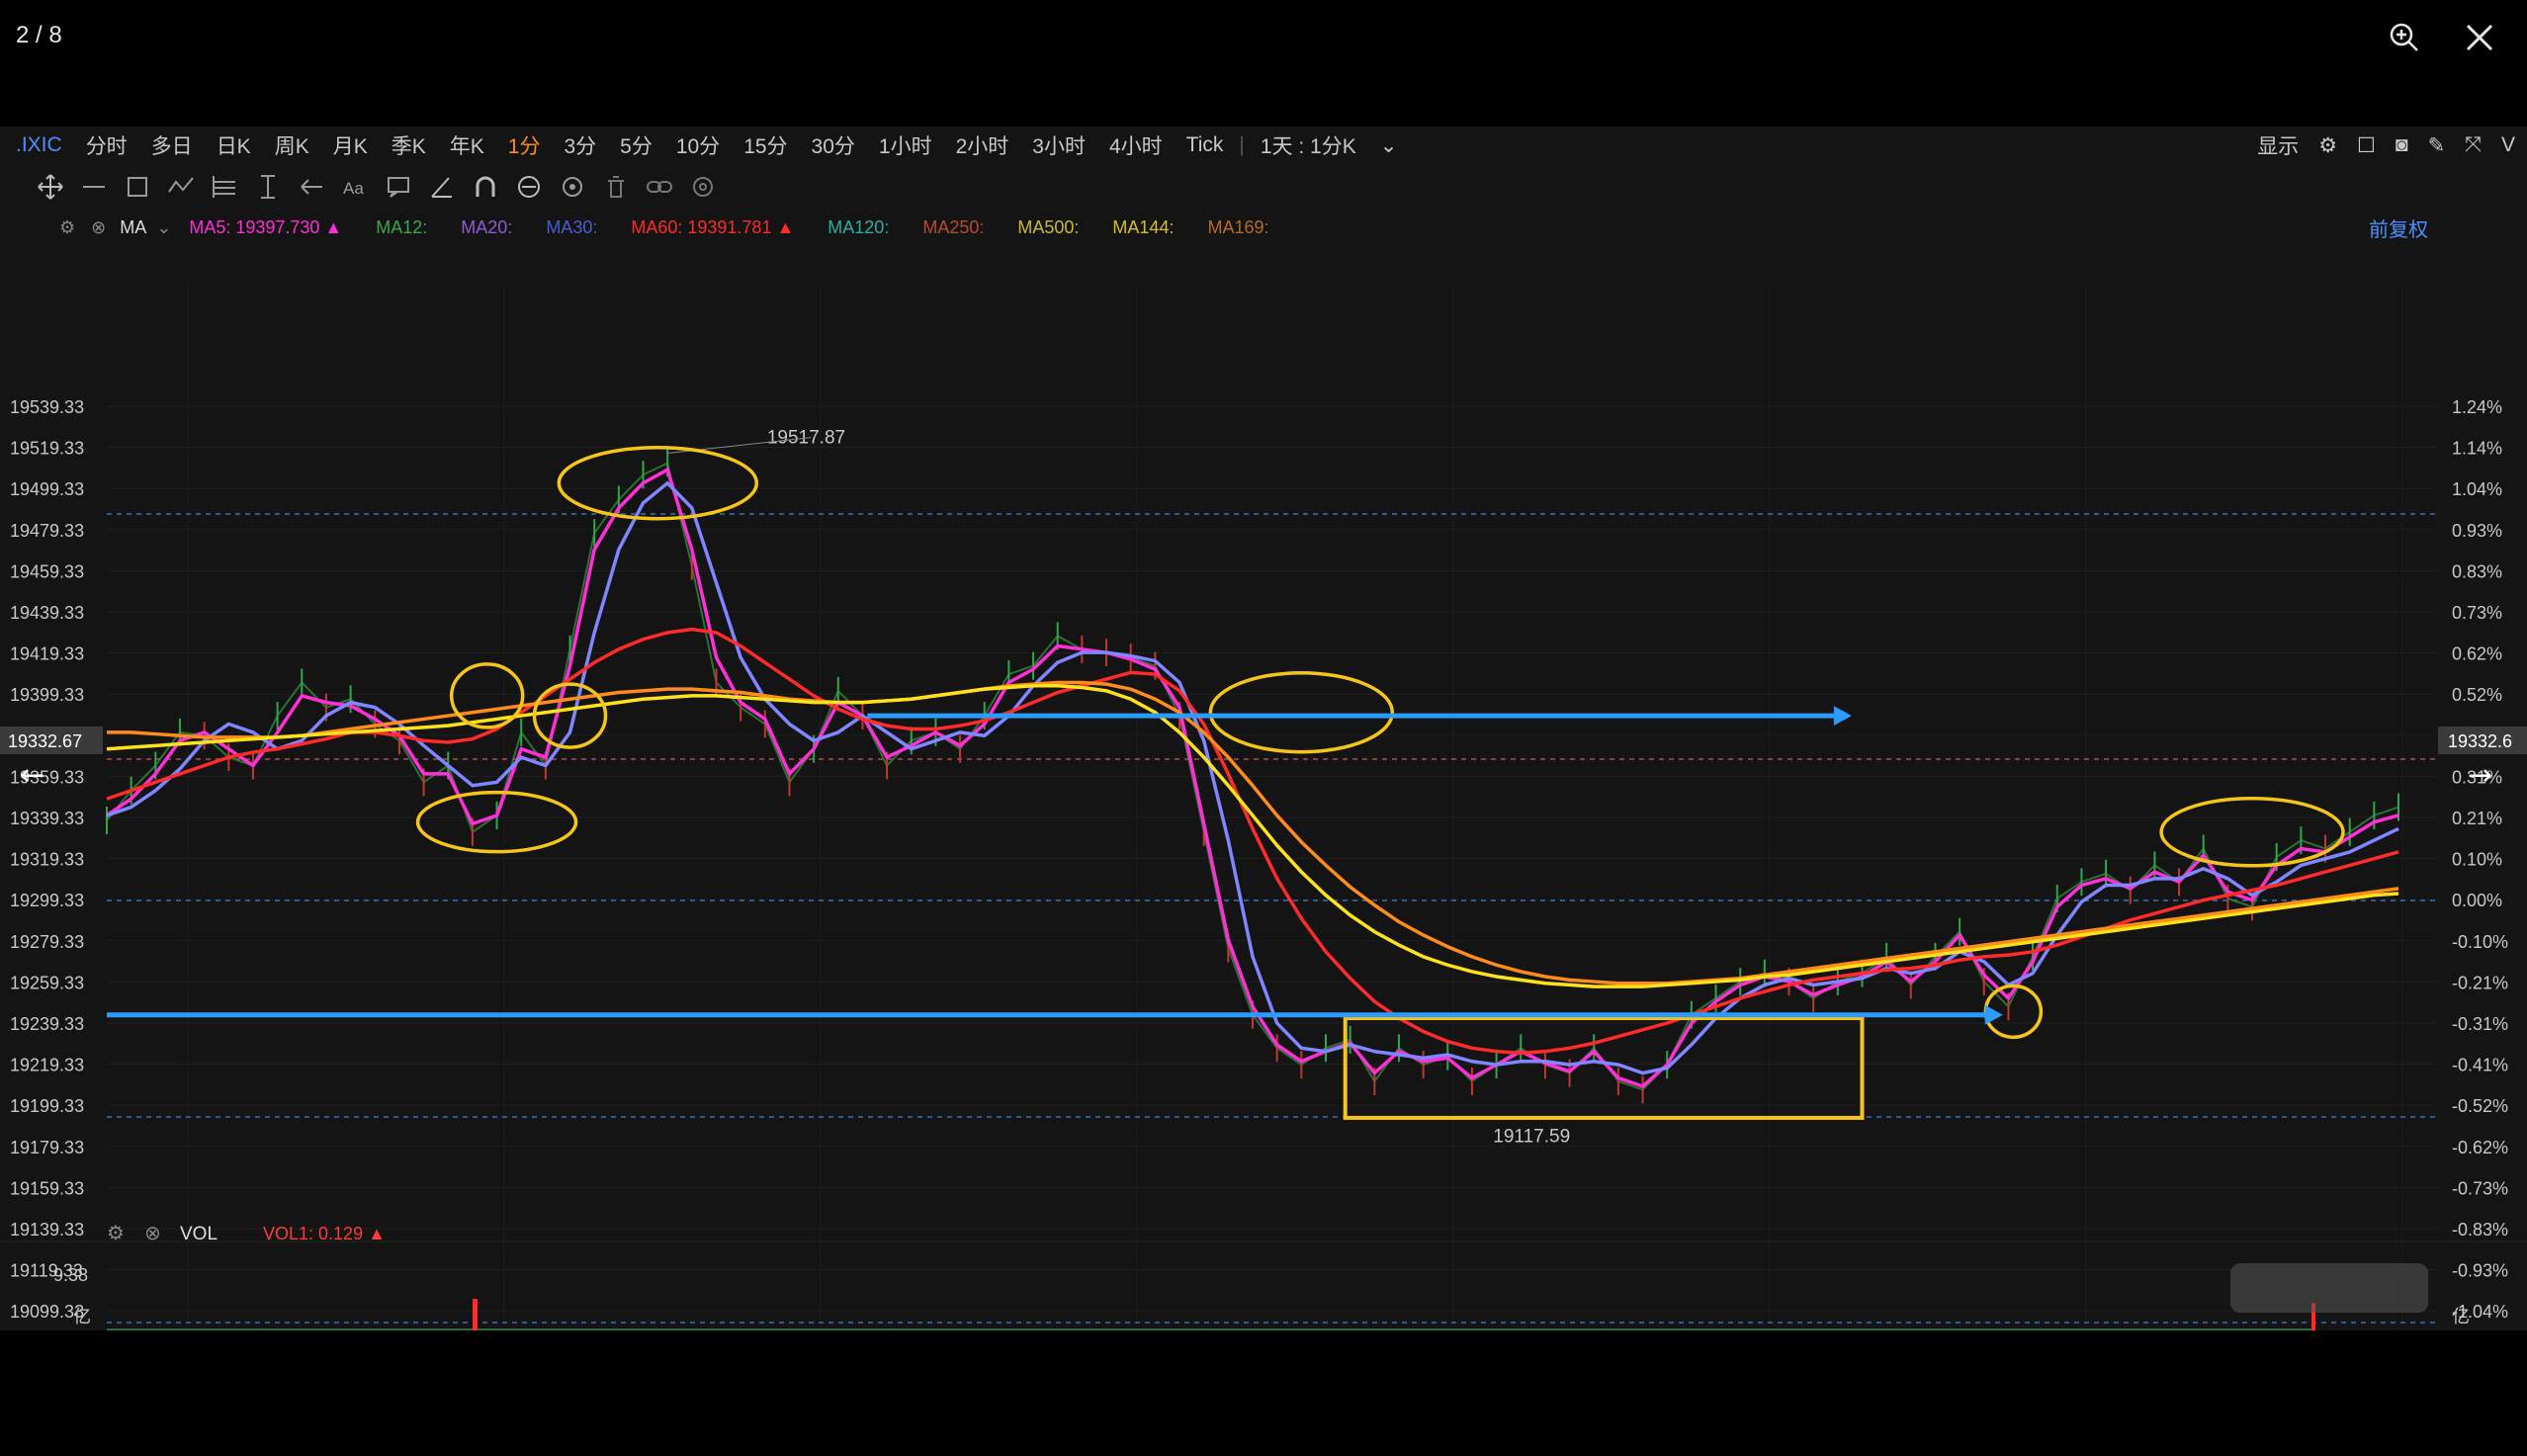  Describe the element at coordinates (2479, 37) in the screenshot. I see `close-icon` at that location.